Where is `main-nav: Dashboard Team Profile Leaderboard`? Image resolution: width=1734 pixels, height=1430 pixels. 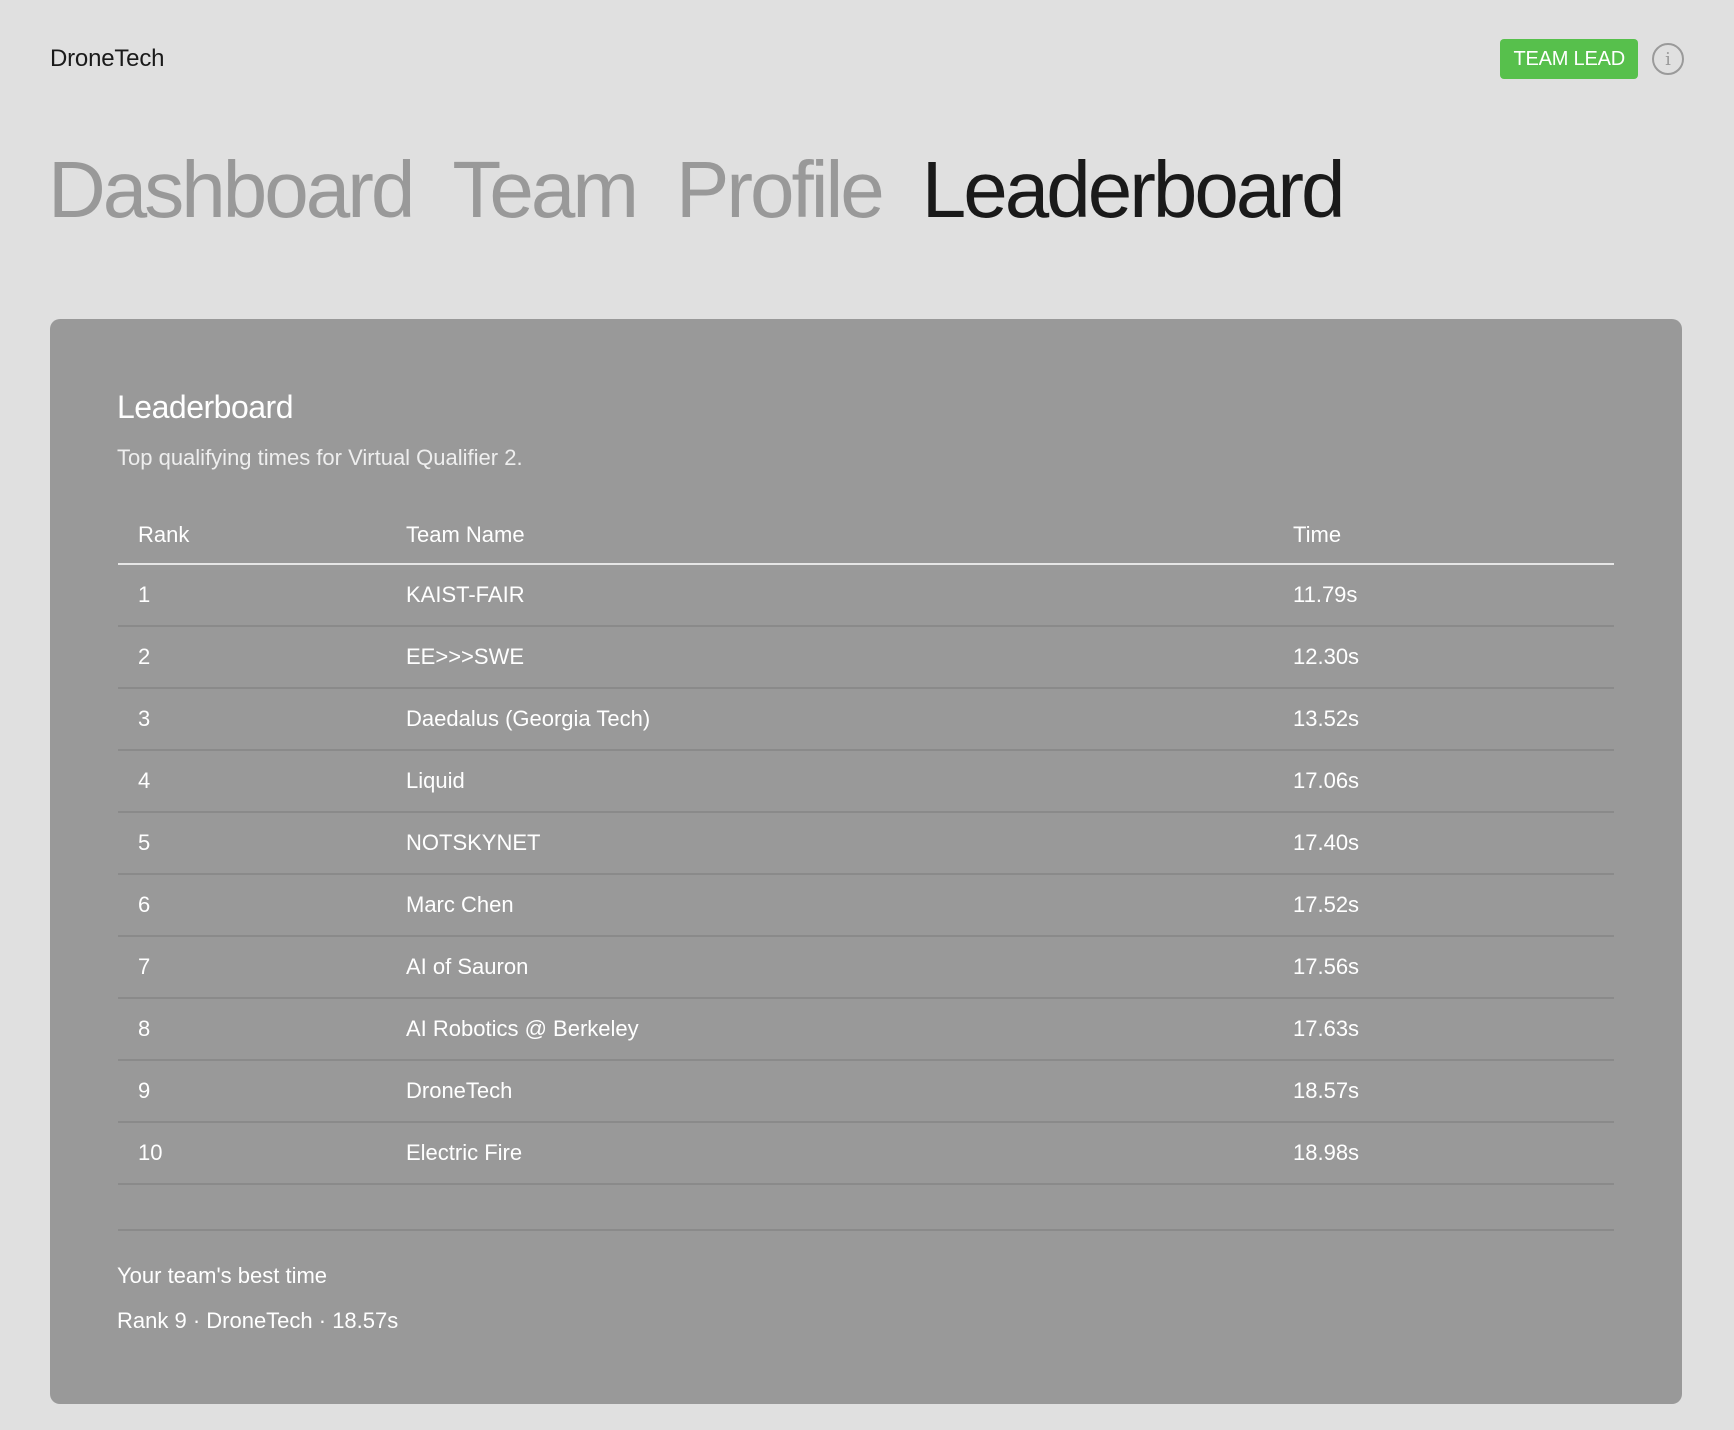 main-nav: Dashboard Team Profile Leaderboard is located at coordinates (697, 190).